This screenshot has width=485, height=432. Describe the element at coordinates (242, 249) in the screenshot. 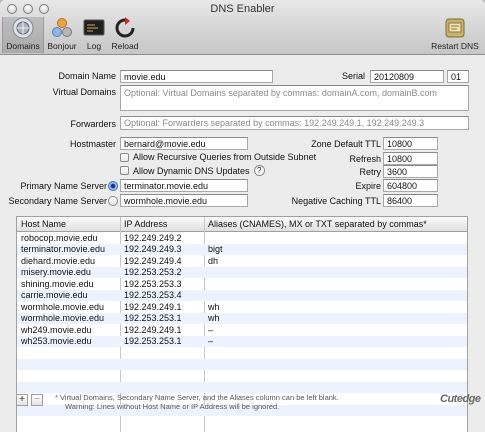

I see `table-row: terminator.movie.edu 192.249.249.3 bigt` at that location.